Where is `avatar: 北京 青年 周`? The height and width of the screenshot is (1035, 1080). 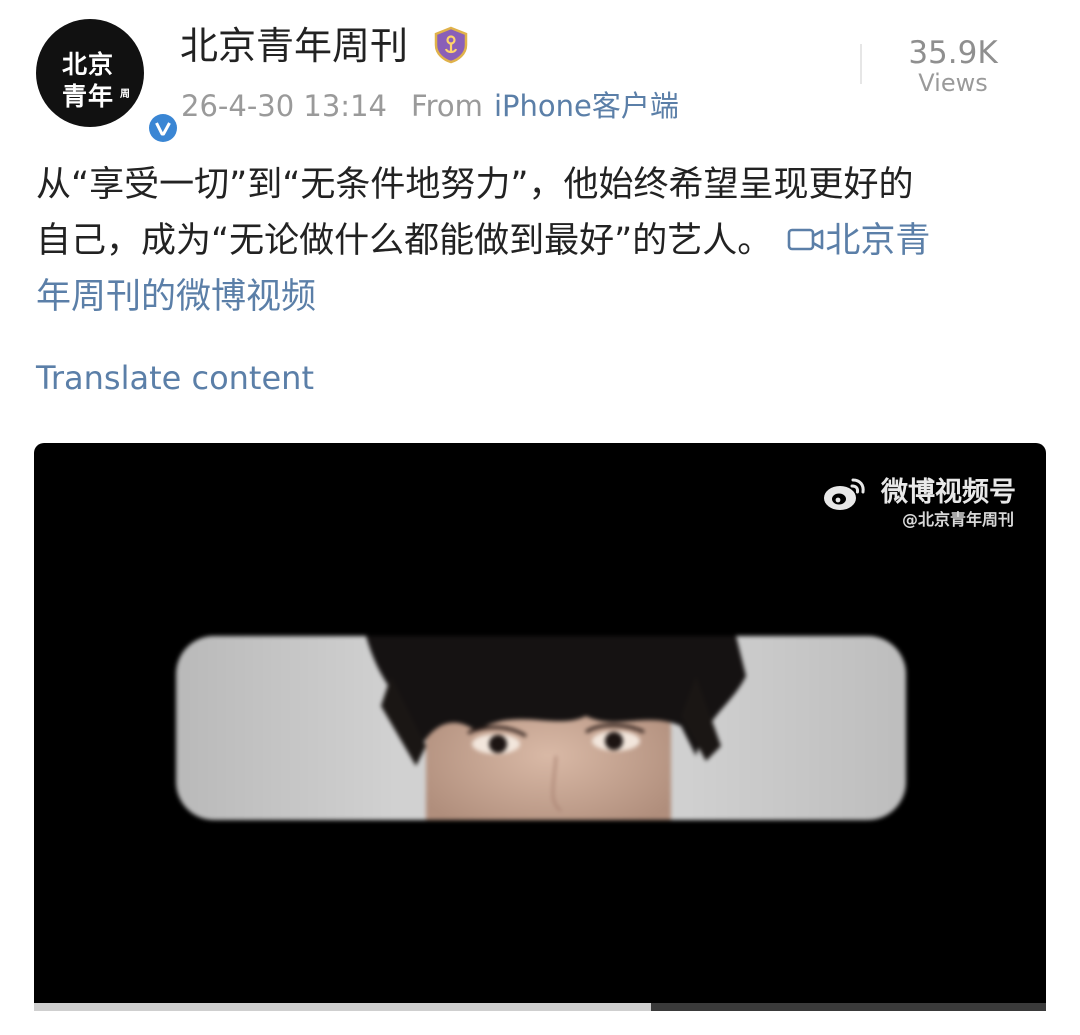
avatar: 北京 青年 周 is located at coordinates (108, 82).